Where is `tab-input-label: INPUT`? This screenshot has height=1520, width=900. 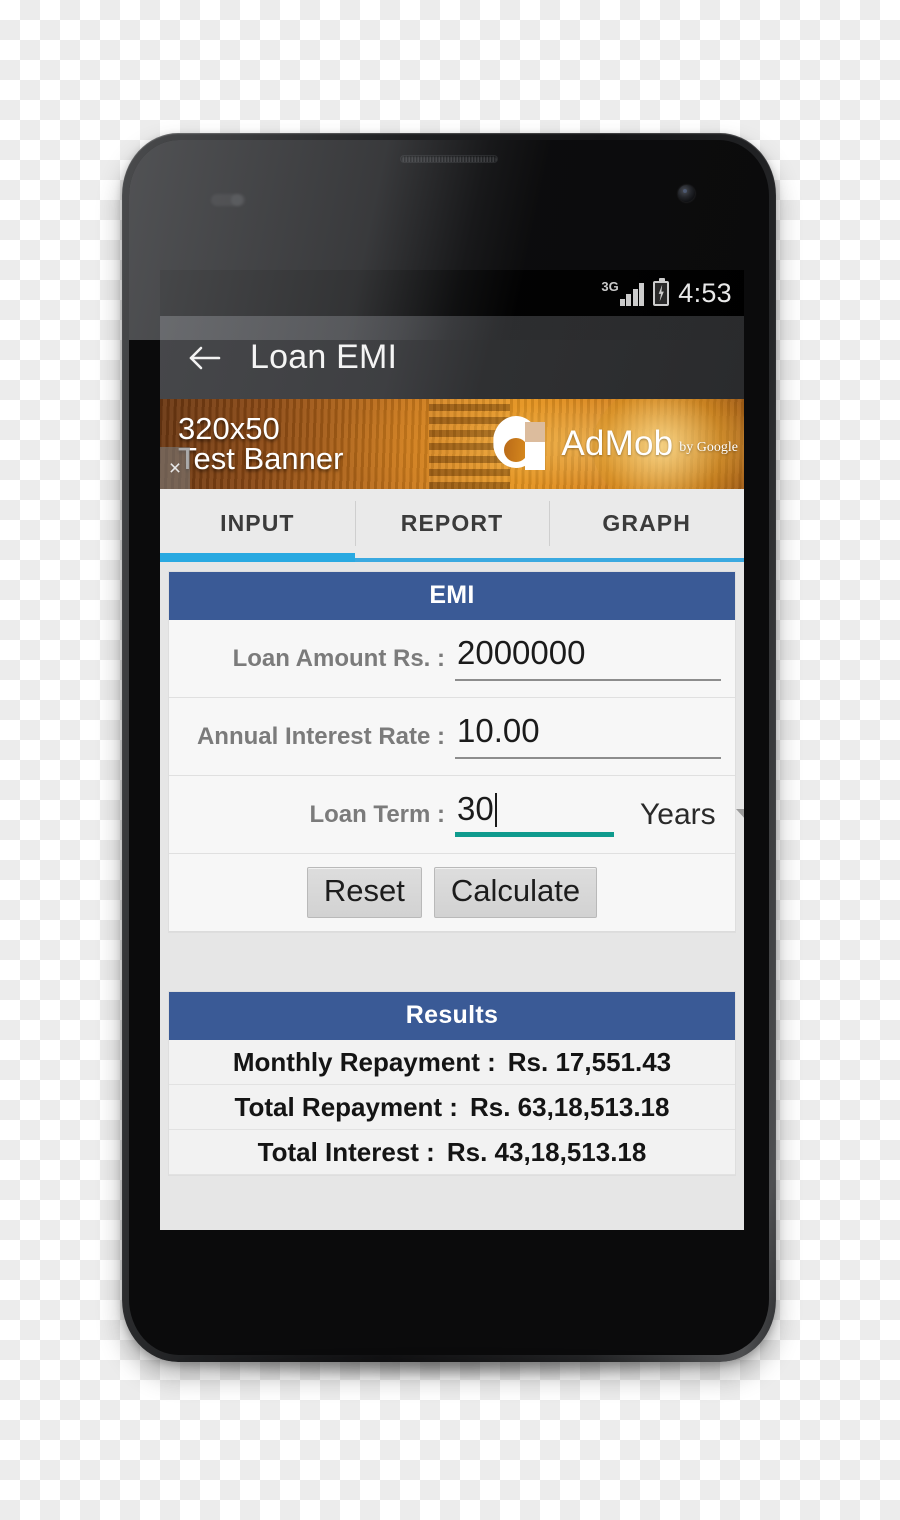
tab-input-label: INPUT is located at coordinates (257, 523).